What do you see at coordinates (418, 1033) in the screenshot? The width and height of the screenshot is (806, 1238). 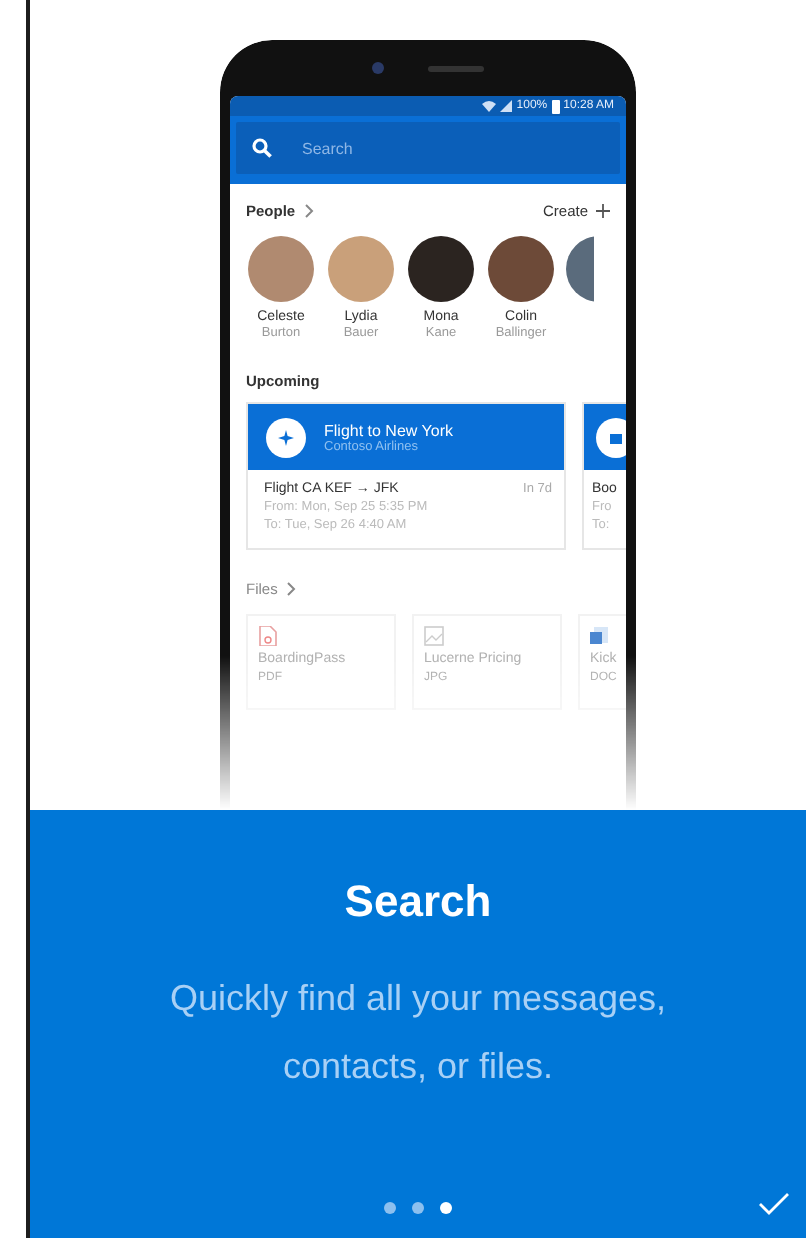 I see `onboarding-description: Quickly find all your messages, contacts, or files.` at bounding box center [418, 1033].